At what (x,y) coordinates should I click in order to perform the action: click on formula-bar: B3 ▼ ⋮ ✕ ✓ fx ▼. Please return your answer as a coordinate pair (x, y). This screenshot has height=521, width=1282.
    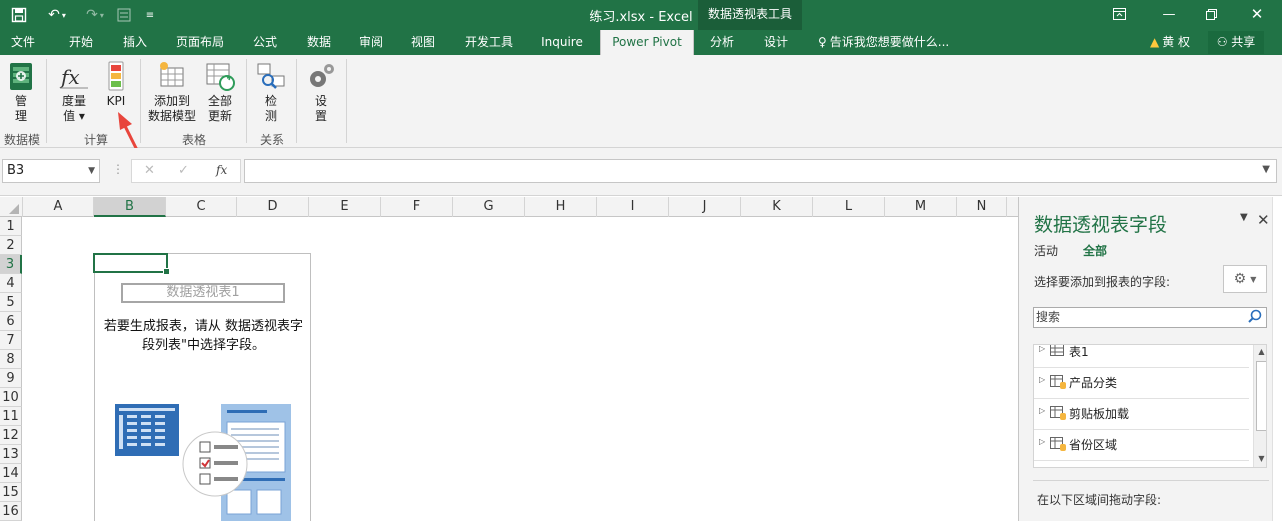
    Looking at the image, I should click on (641, 172).